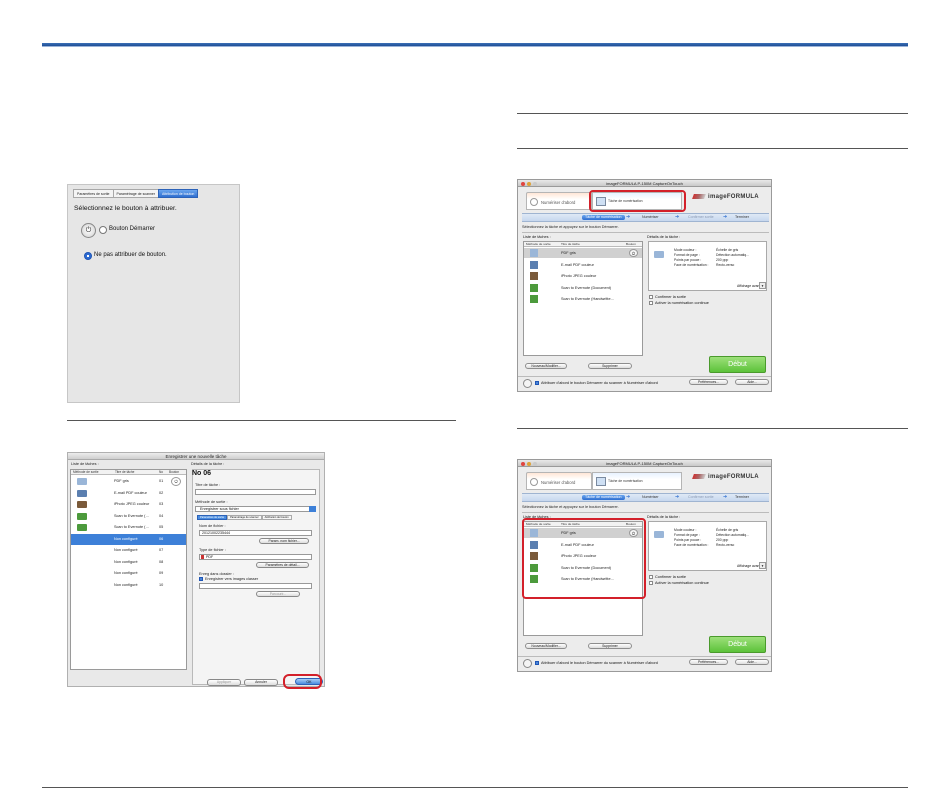 The image size is (950, 806). What do you see at coordinates (128, 527) in the screenshot?
I see `table-row: Scan to Evernote (… 05` at bounding box center [128, 527].